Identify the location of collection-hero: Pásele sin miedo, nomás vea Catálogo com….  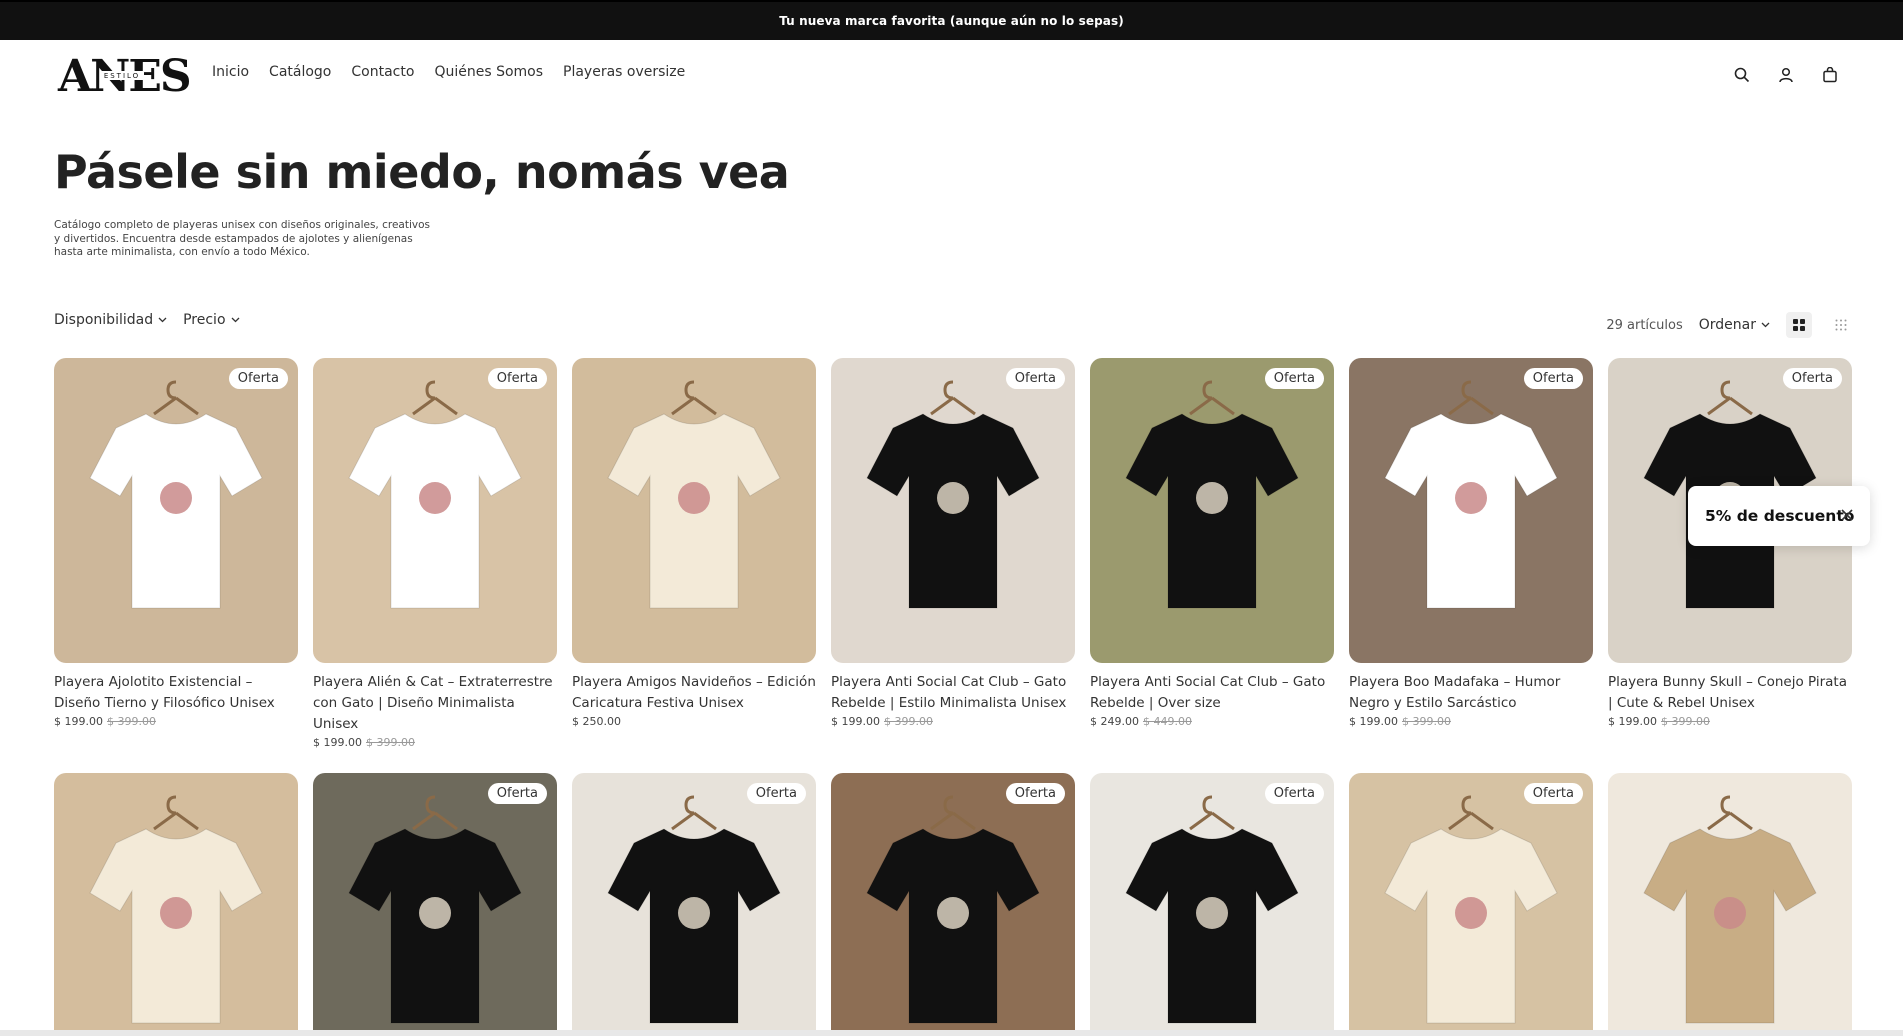
(422, 202).